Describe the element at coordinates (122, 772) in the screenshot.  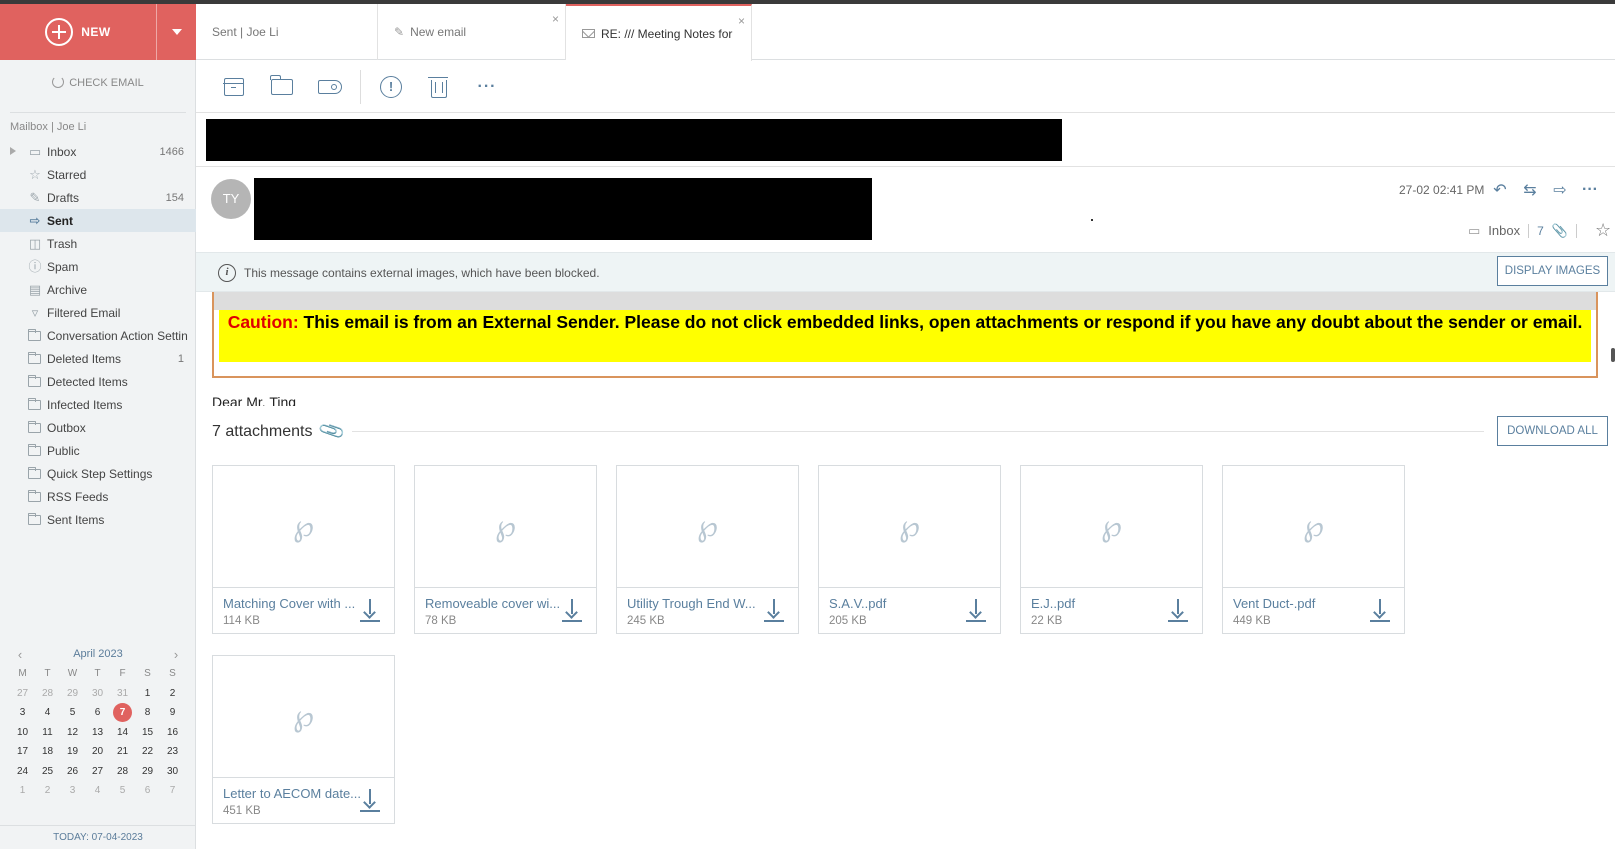
I see `calendar-day: 28` at that location.